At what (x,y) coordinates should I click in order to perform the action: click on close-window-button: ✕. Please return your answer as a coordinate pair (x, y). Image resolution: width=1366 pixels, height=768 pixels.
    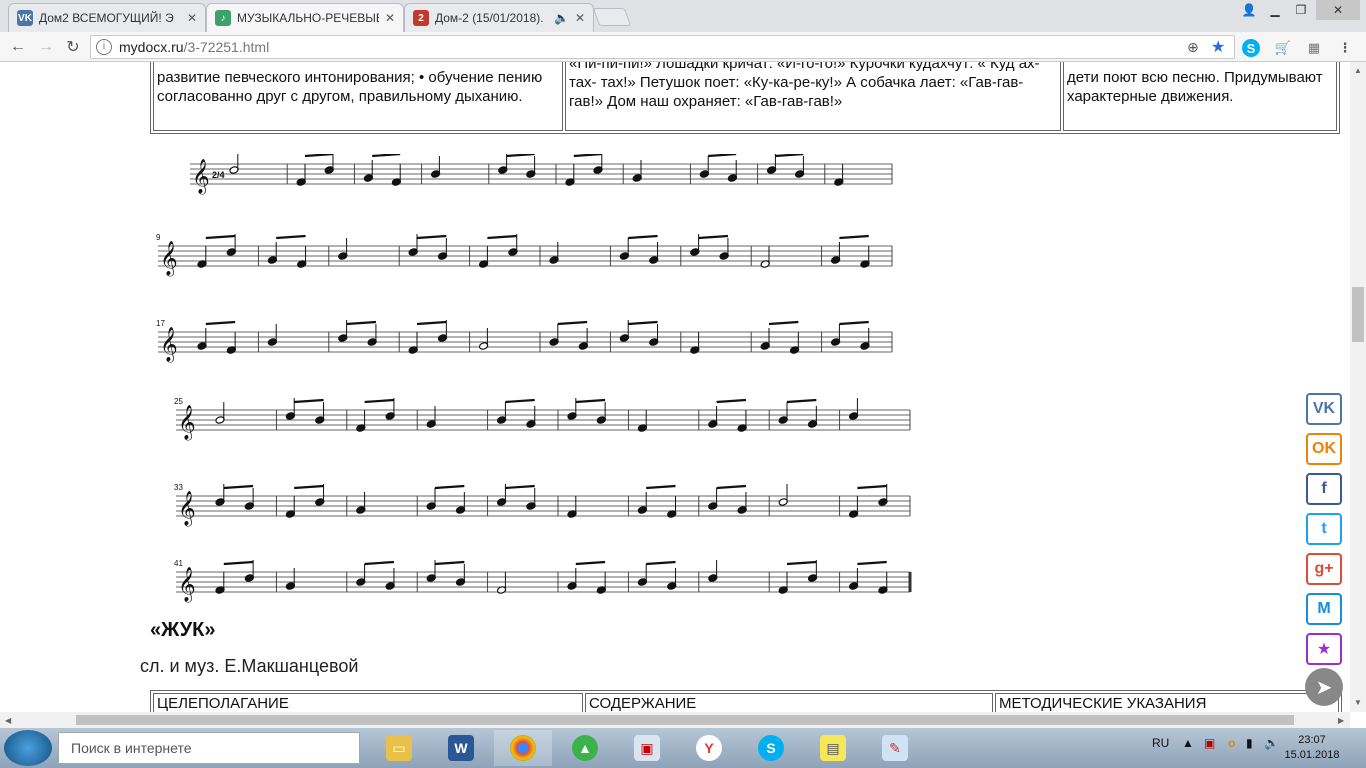
    Looking at the image, I should click on (1338, 10).